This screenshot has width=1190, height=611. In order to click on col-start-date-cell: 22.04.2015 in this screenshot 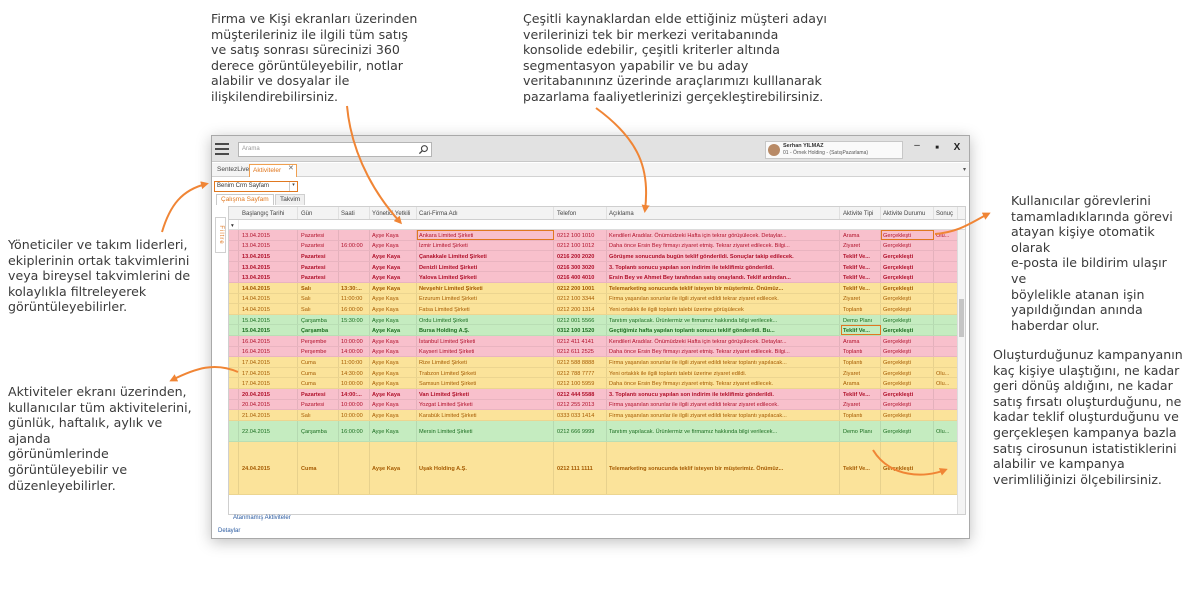, I will do `click(269, 430)`.